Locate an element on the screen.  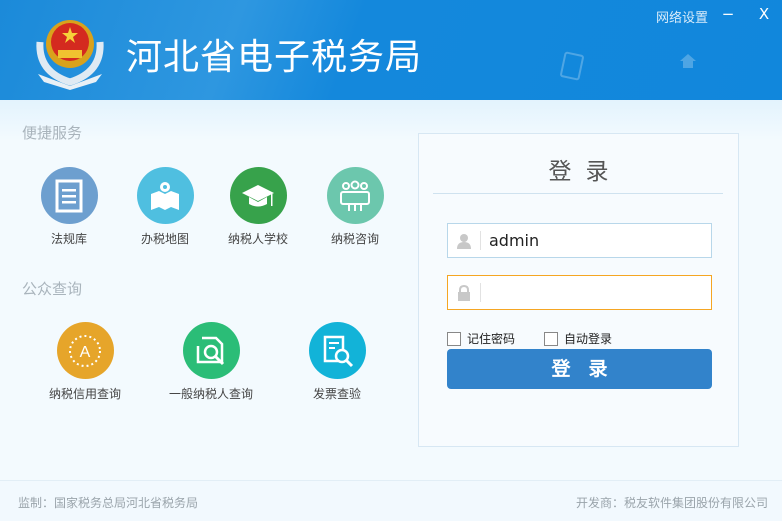
login-title: 登录 is located at coordinates (585, 172).